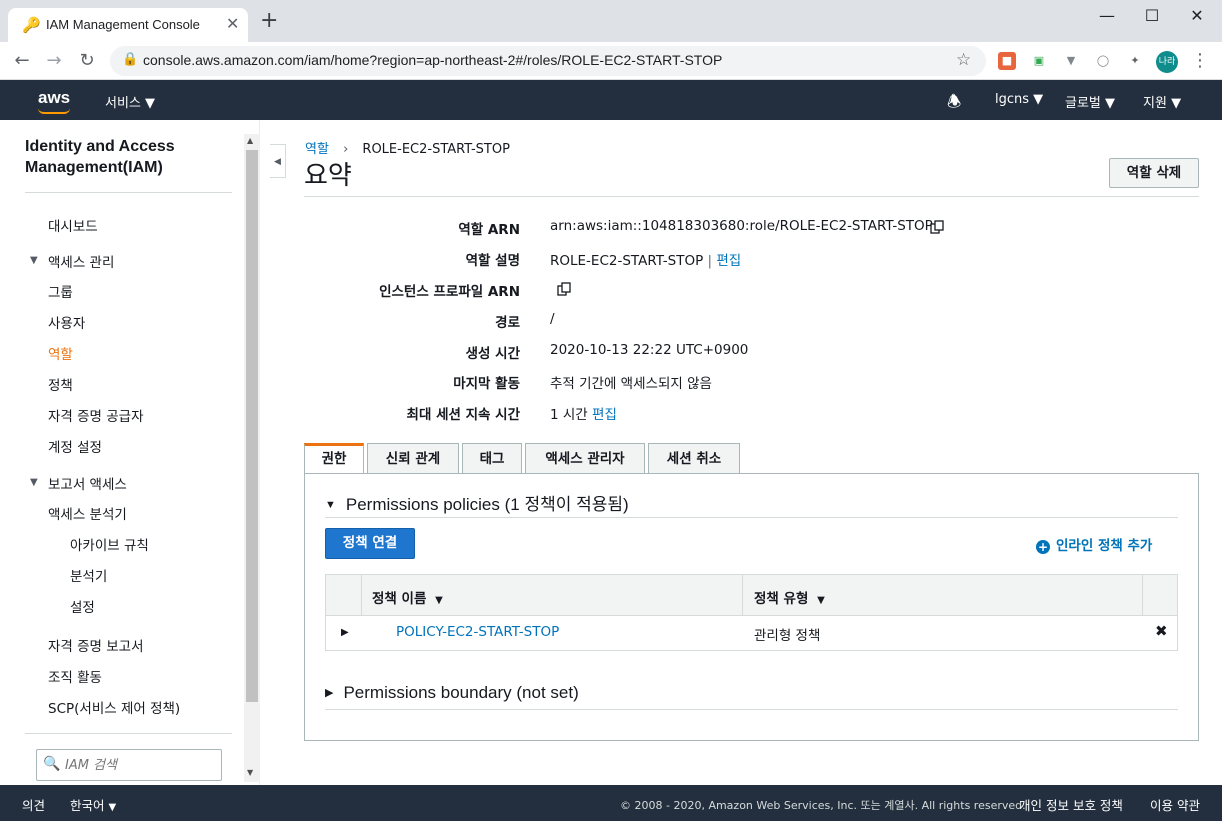  What do you see at coordinates (954, 104) in the screenshot?
I see `bell-icon: 🕭` at bounding box center [954, 104].